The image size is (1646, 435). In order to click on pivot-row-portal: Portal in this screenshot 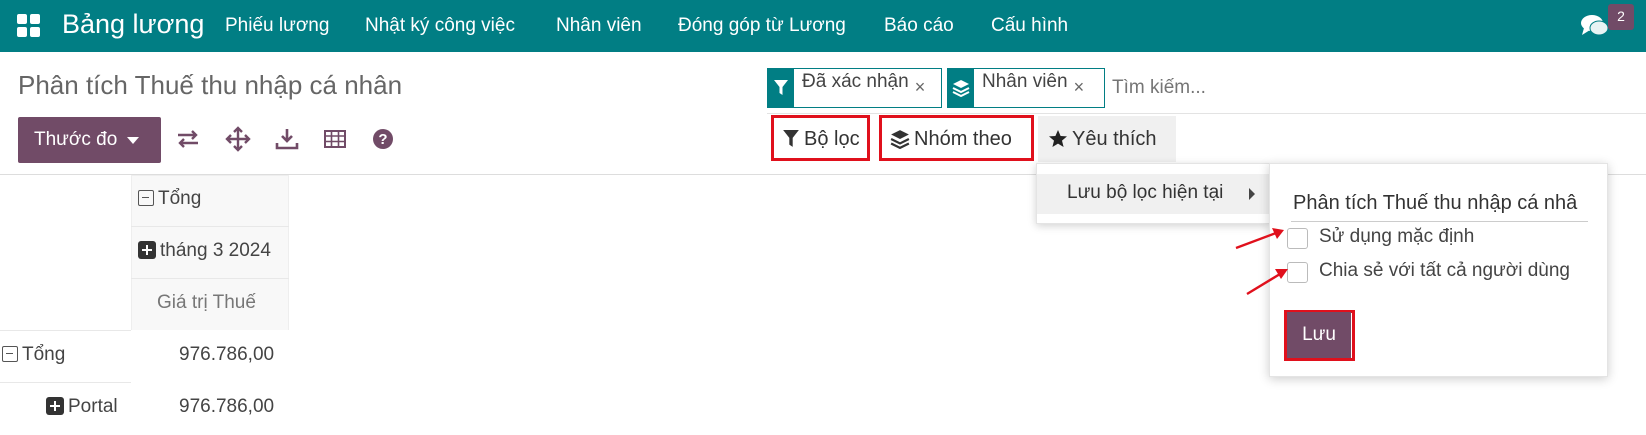, I will do `click(82, 407)`.